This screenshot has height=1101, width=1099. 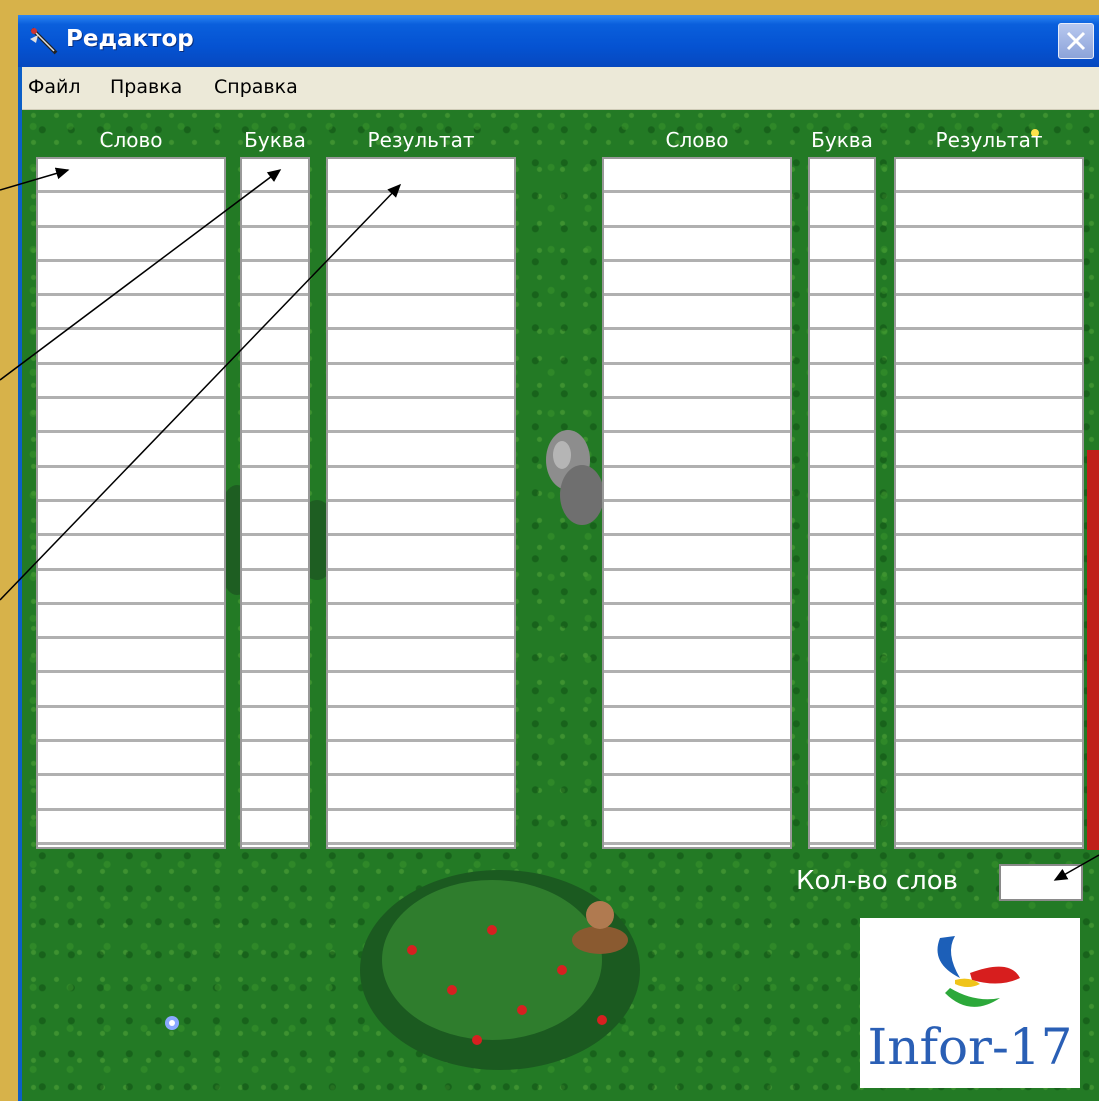 I want to click on word-count-field, so click(x=1041, y=882).